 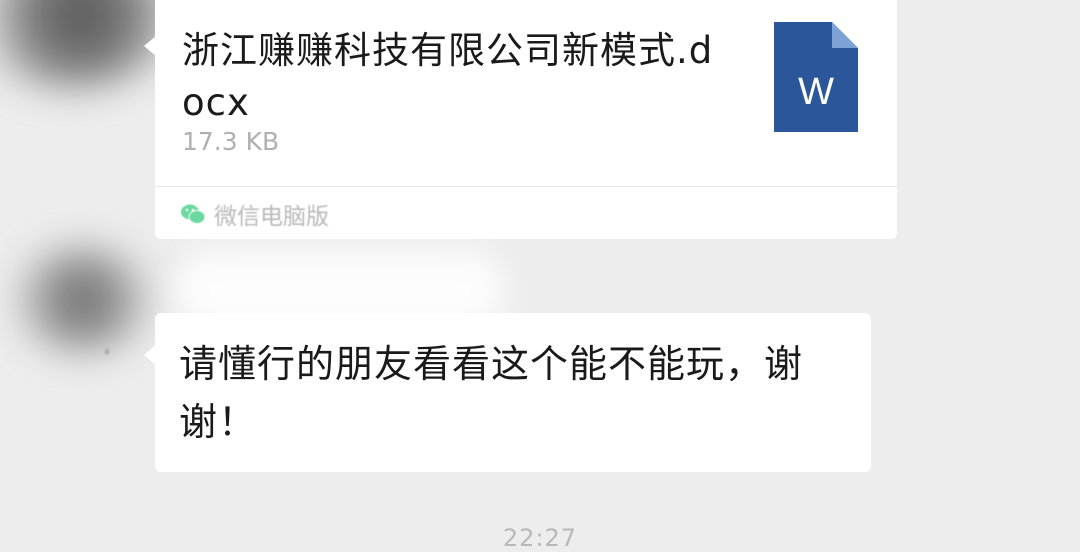 I want to click on message-timestamp: 22:27, so click(x=540, y=538).